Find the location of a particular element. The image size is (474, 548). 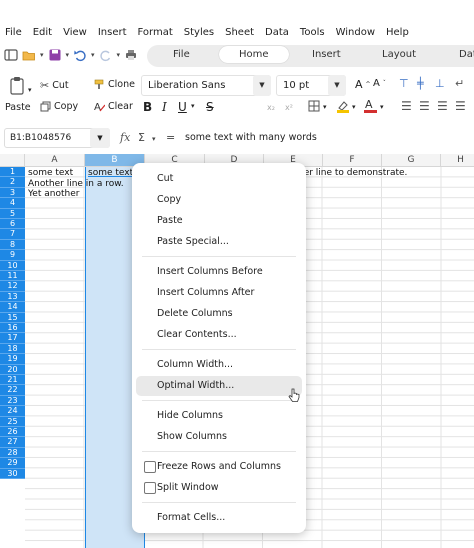

paste-dropdown-icon: ▾ is located at coordinates (30, 90).